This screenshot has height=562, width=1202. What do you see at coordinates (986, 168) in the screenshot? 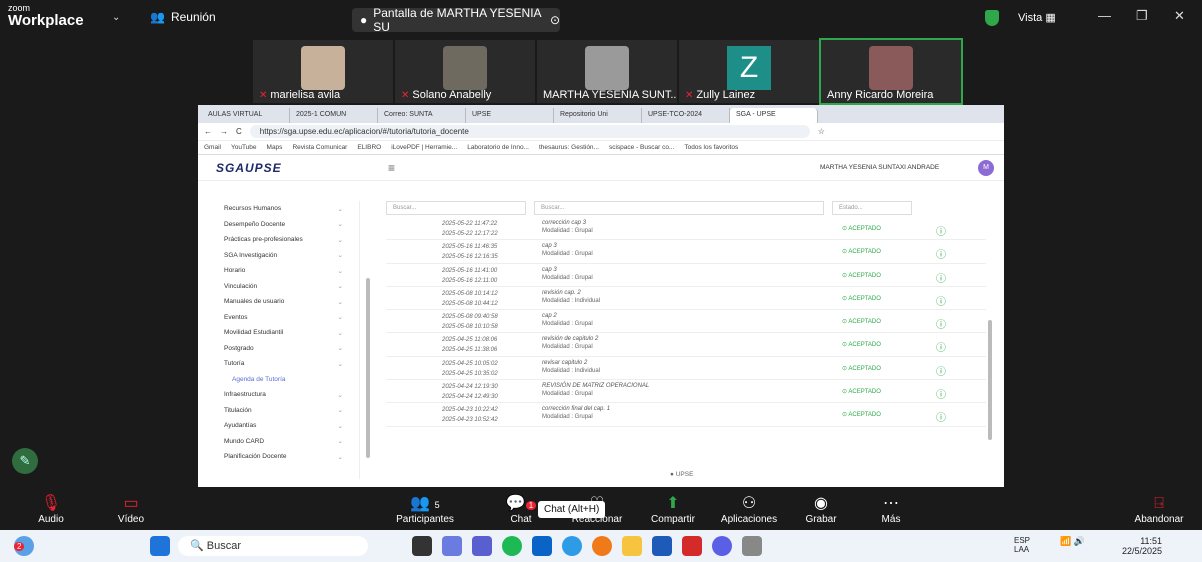
I see `avatar: M` at bounding box center [986, 168].